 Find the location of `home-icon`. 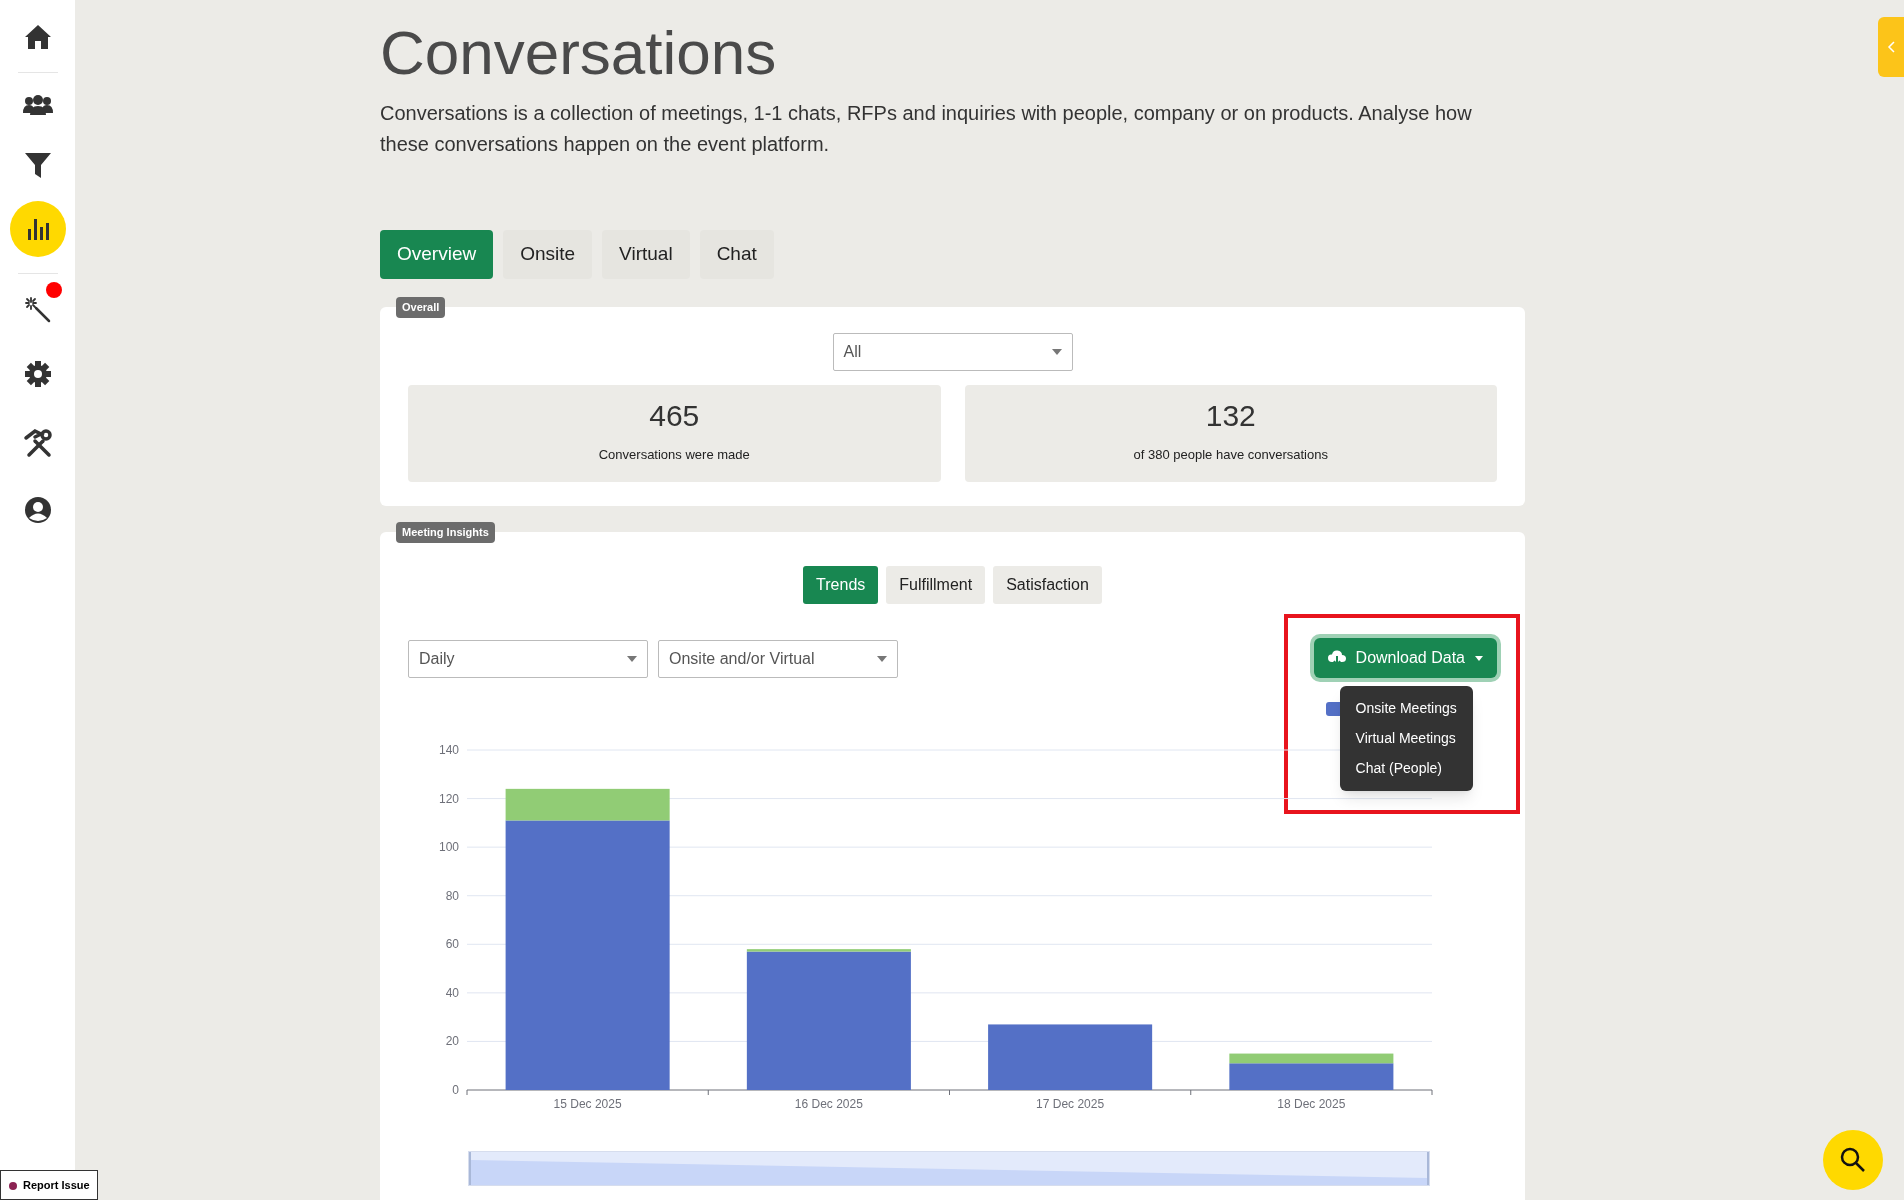

home-icon is located at coordinates (37, 37).